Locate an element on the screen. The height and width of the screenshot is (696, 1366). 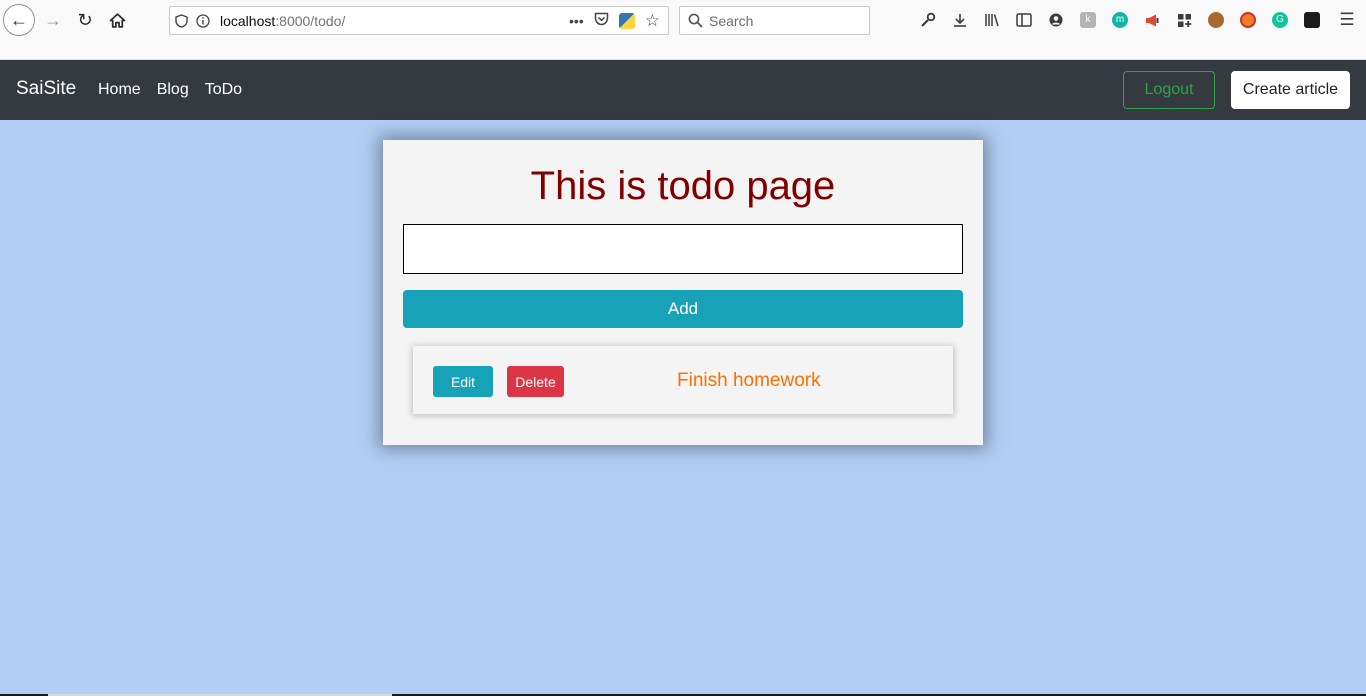
nav-link-todo: ToDo is located at coordinates (223, 90).